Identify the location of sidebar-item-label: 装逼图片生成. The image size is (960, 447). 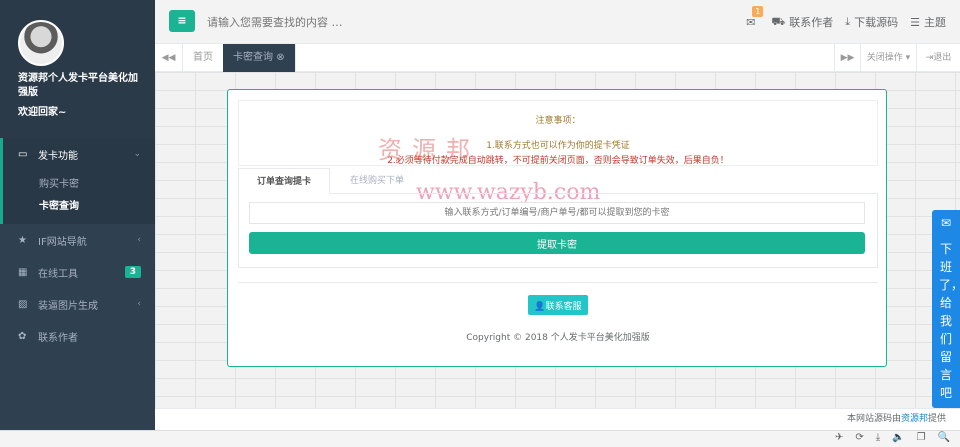
(68, 306).